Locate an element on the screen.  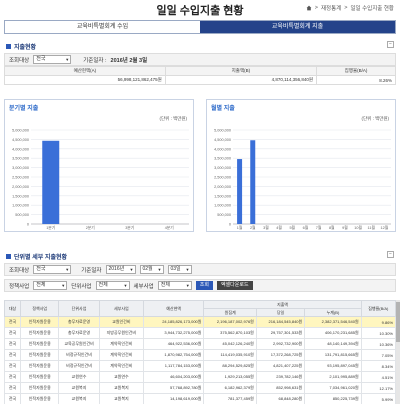
tab-revenue: 교육비특별회계 수입 is located at coordinates (102, 27).